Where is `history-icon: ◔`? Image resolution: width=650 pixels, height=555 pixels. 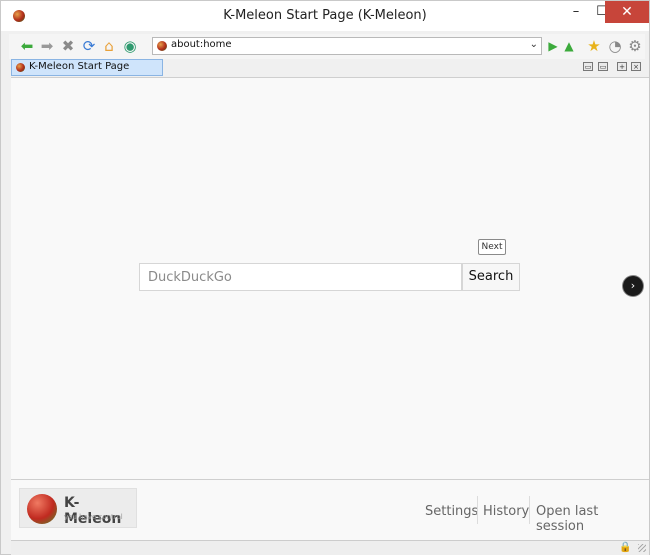 history-icon: ◔ is located at coordinates (615, 46).